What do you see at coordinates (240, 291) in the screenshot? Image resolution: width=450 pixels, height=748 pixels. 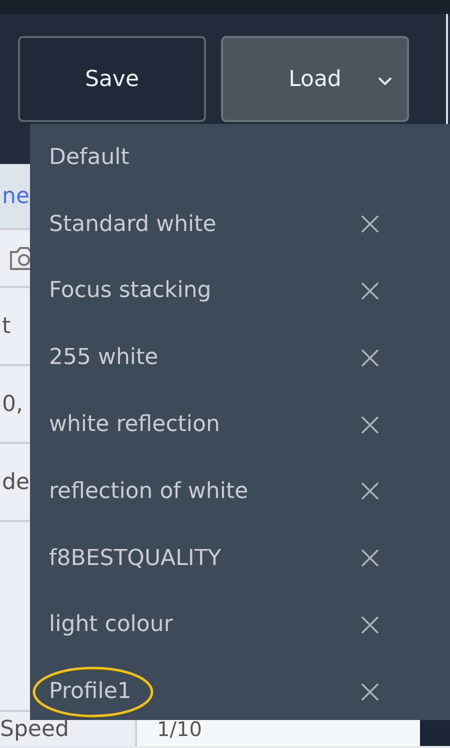 I see `menu-item: Focus stacking` at bounding box center [240, 291].